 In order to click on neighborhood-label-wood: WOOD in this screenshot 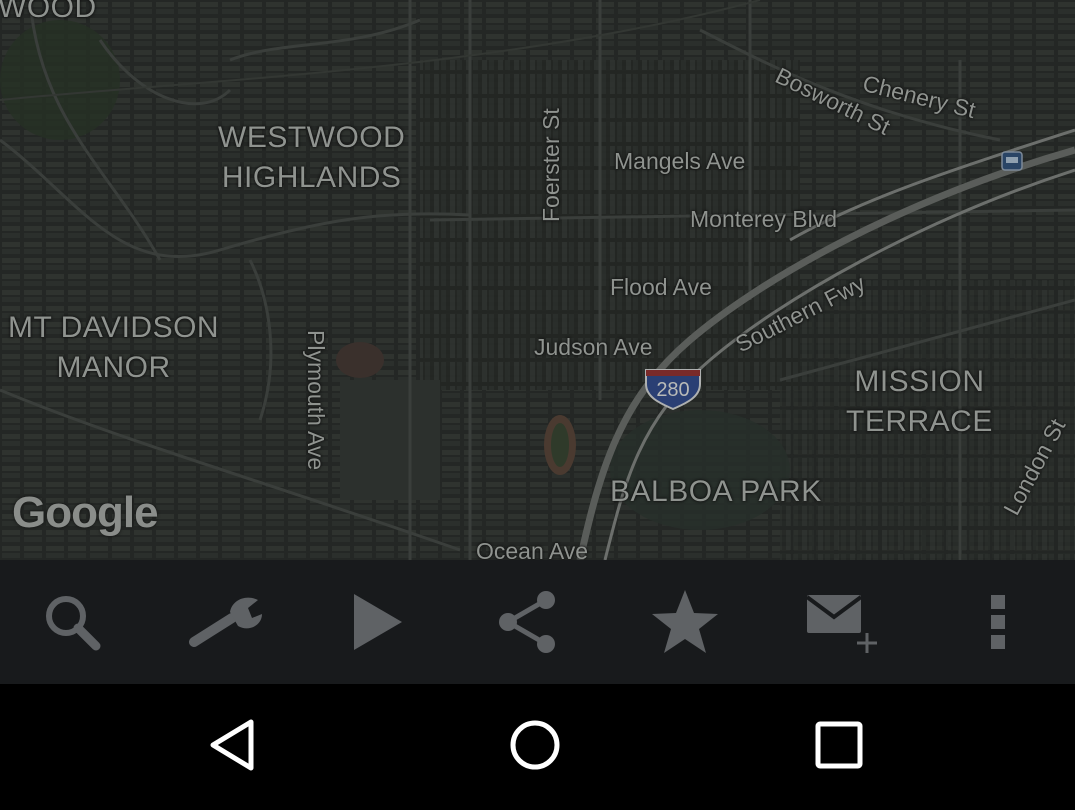, I will do `click(48, 12)`.